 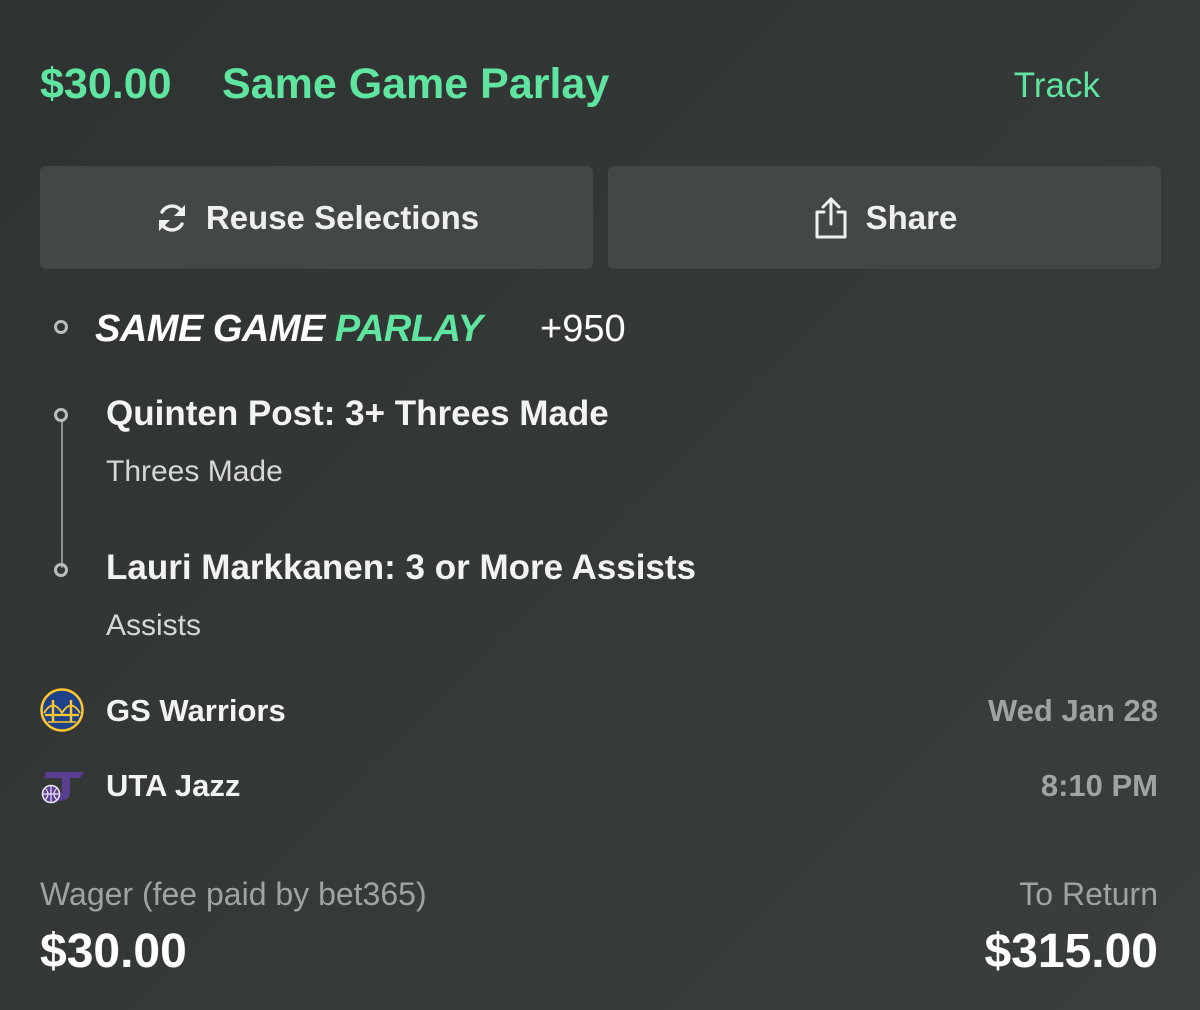 What do you see at coordinates (1088, 894) in the screenshot?
I see `to-return-label: To Return` at bounding box center [1088, 894].